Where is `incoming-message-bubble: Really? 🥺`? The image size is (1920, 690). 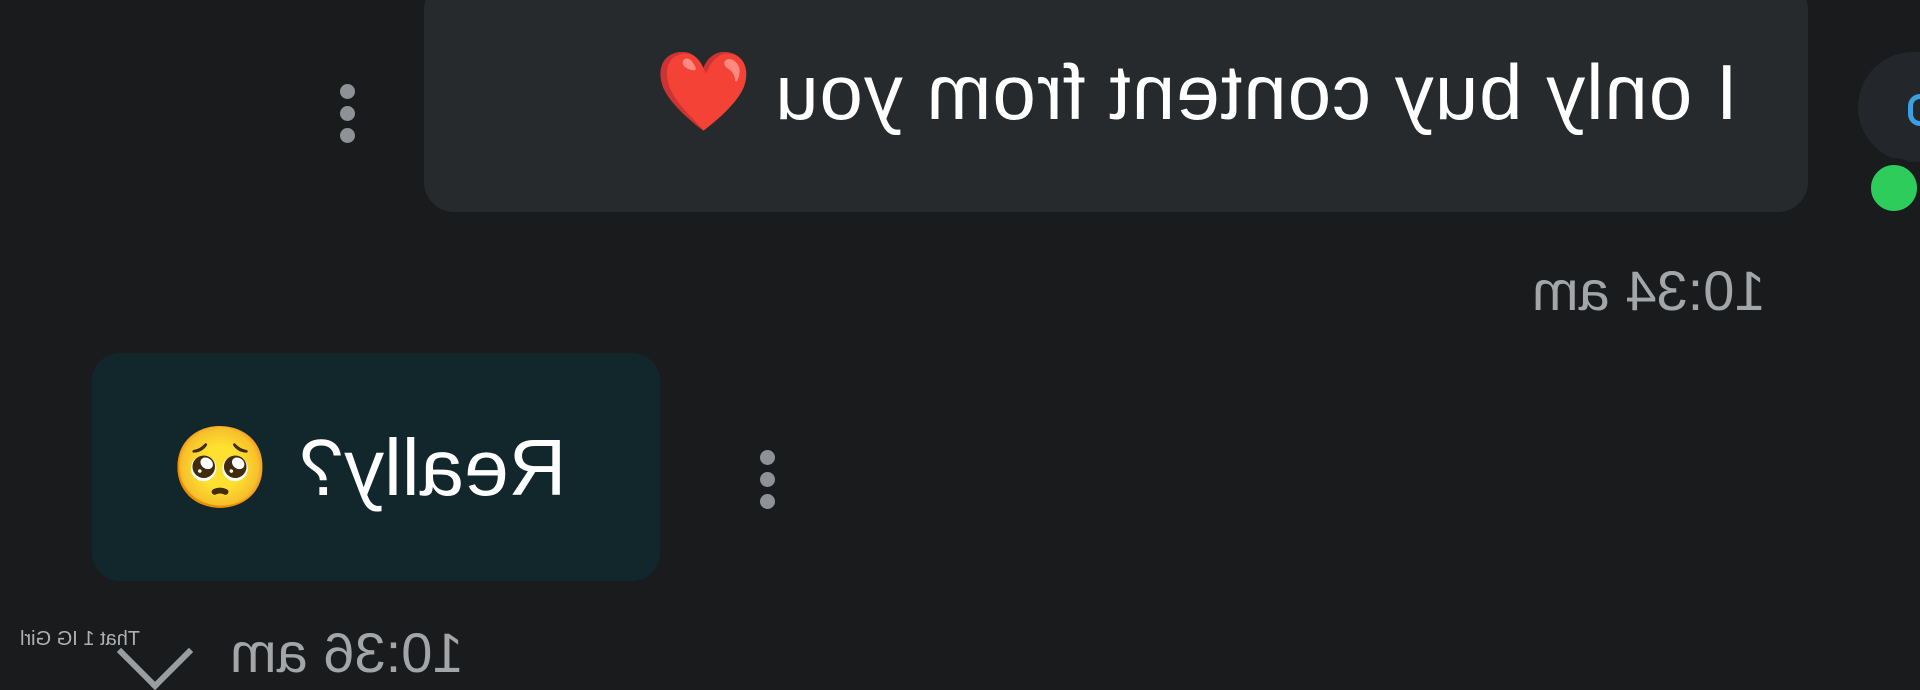
incoming-message-bubble: Really? 🥺 is located at coordinates (376, 467).